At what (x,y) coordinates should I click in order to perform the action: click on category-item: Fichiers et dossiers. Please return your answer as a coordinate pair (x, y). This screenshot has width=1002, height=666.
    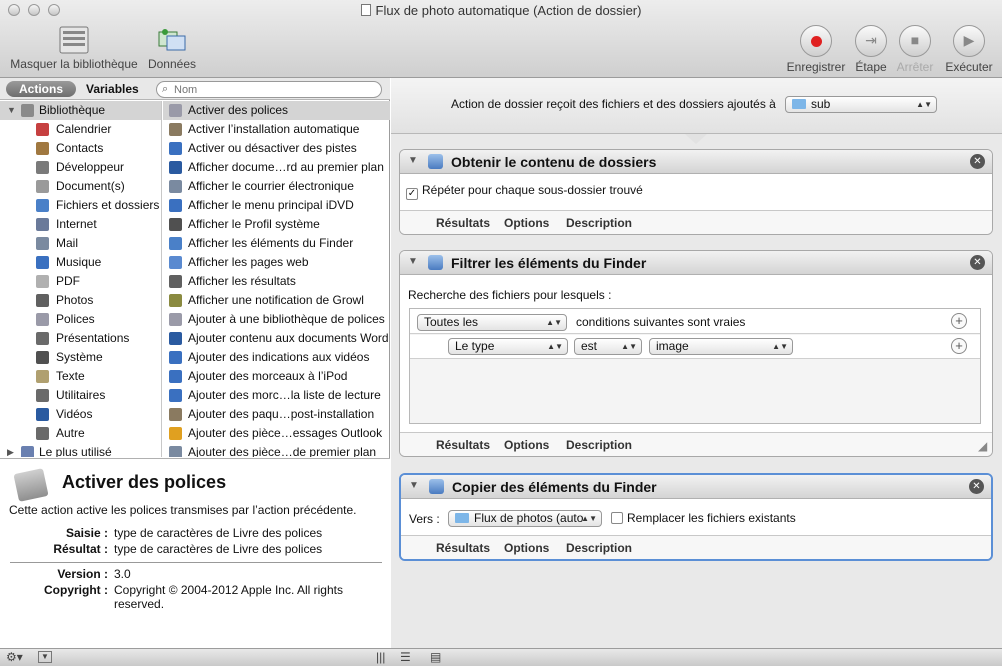
    Looking at the image, I should click on (80, 205).